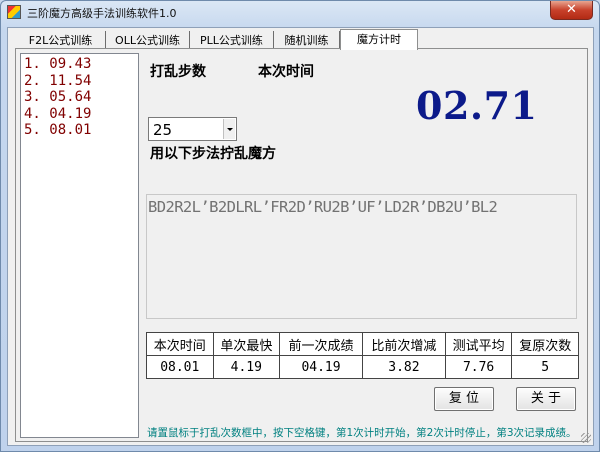 The width and height of the screenshot is (600, 452). I want to click on header-delta: 比前次增减, so click(403, 344).